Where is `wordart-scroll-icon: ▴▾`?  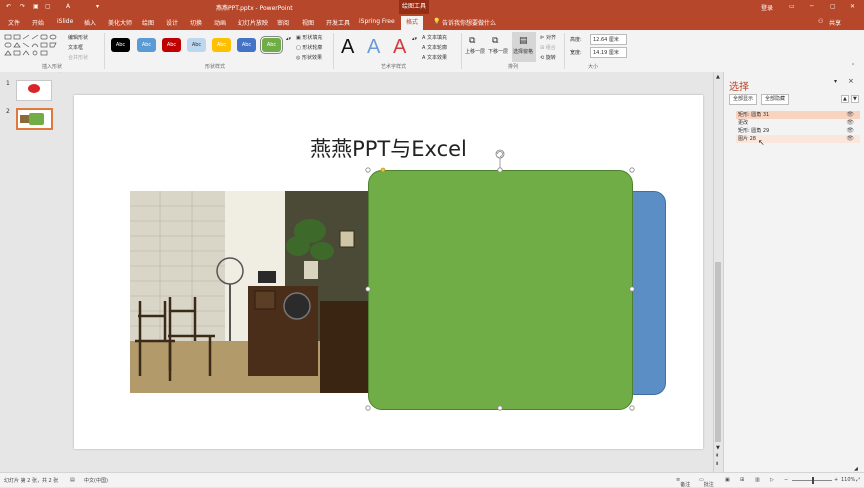 wordart-scroll-icon: ▴▾ is located at coordinates (414, 39).